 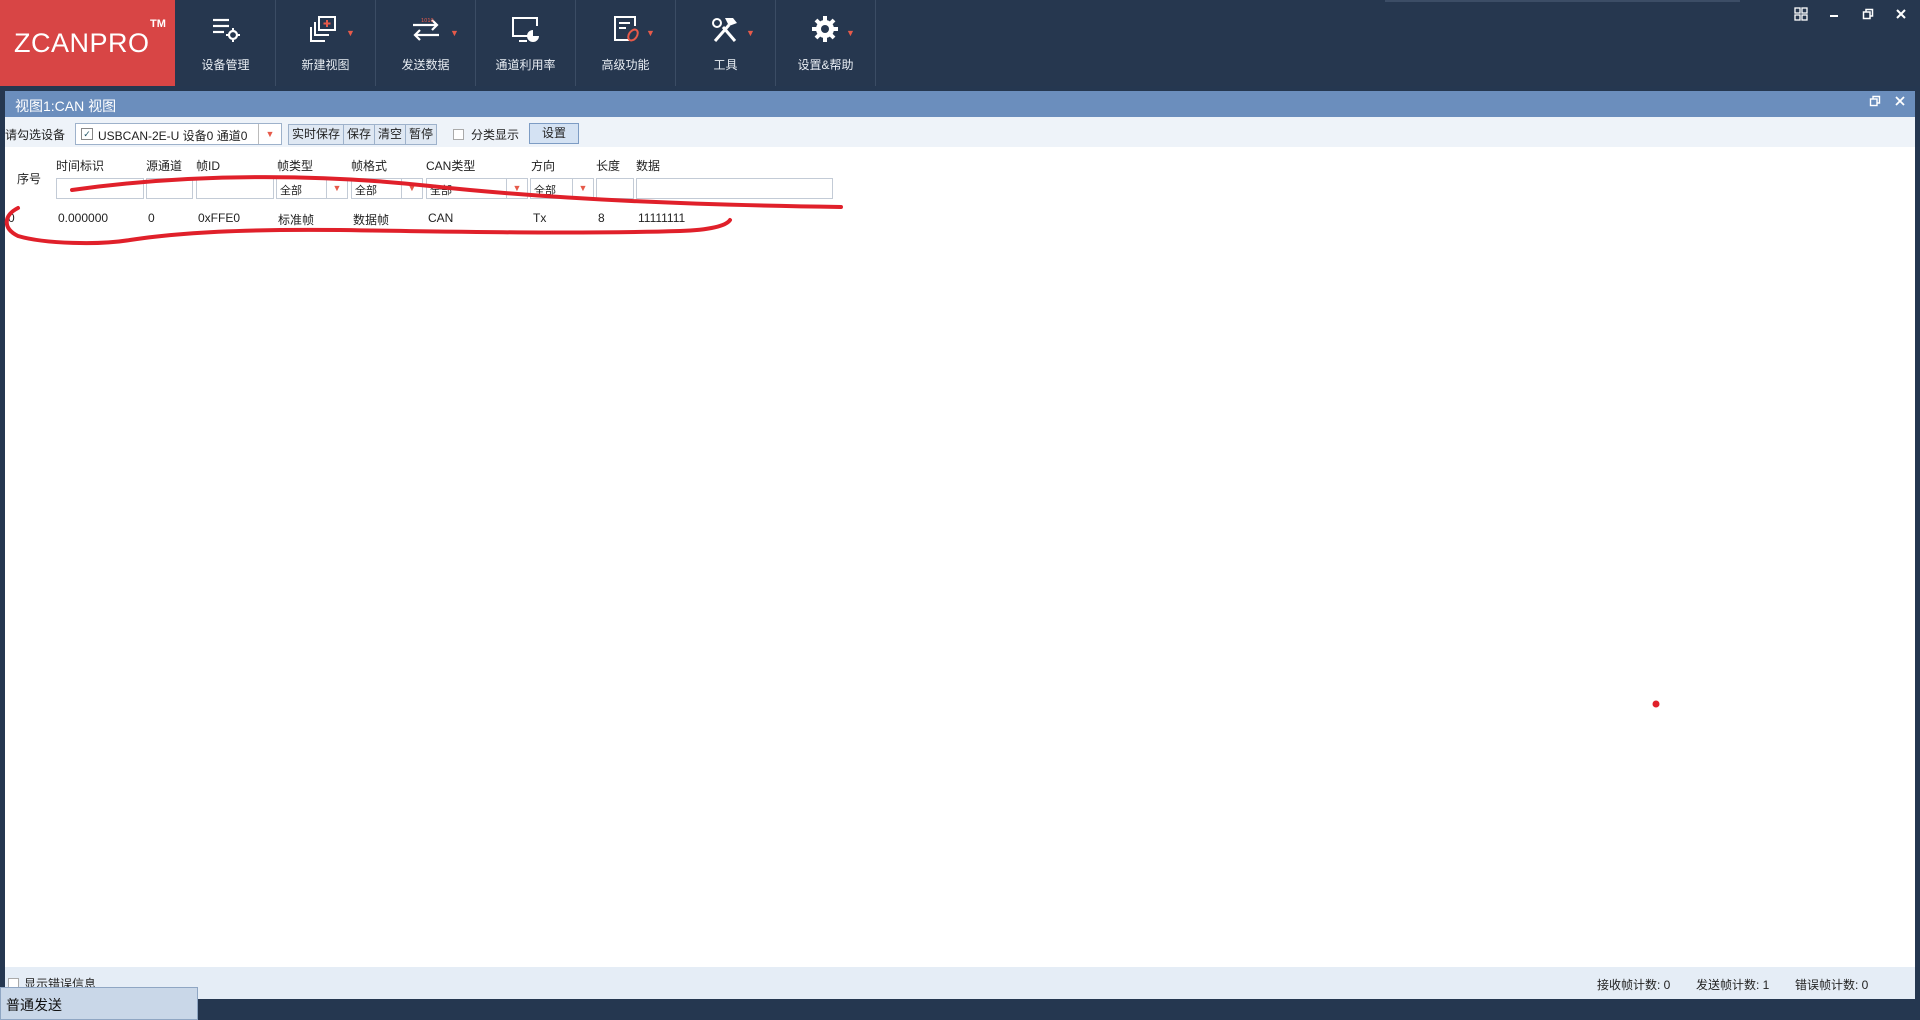 I want to click on toolbar-label: 发送数据, so click(x=425, y=65).